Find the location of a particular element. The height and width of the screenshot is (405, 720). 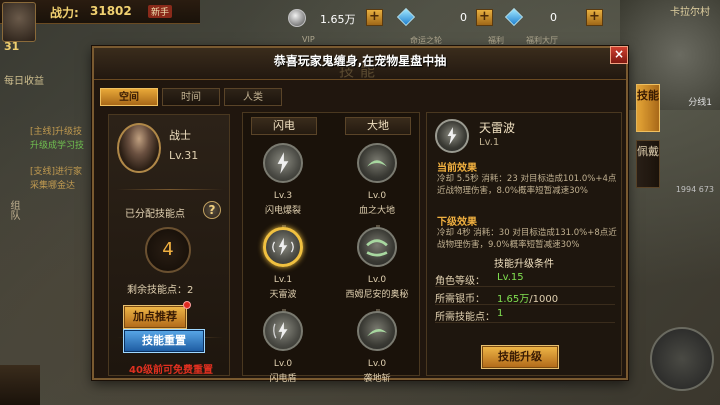

upgrade-skill-button: 技能升级 is located at coordinates (520, 357).